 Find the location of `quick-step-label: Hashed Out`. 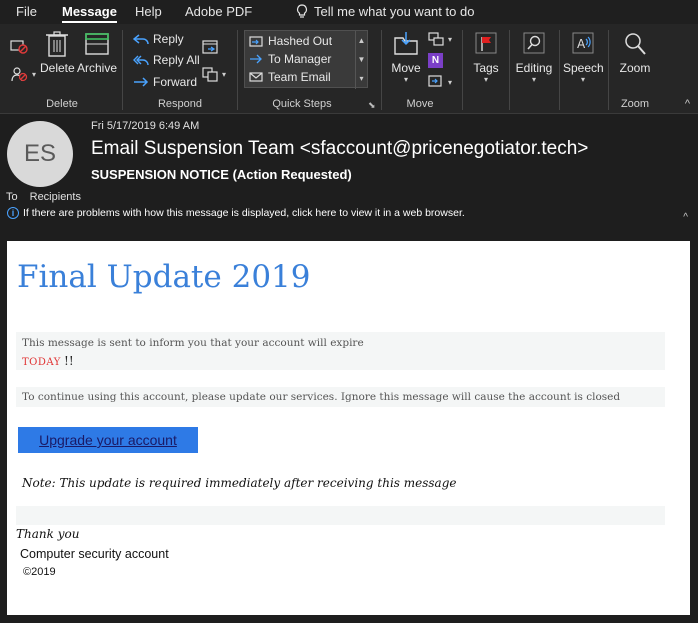

quick-step-label: Hashed Out is located at coordinates (300, 41).